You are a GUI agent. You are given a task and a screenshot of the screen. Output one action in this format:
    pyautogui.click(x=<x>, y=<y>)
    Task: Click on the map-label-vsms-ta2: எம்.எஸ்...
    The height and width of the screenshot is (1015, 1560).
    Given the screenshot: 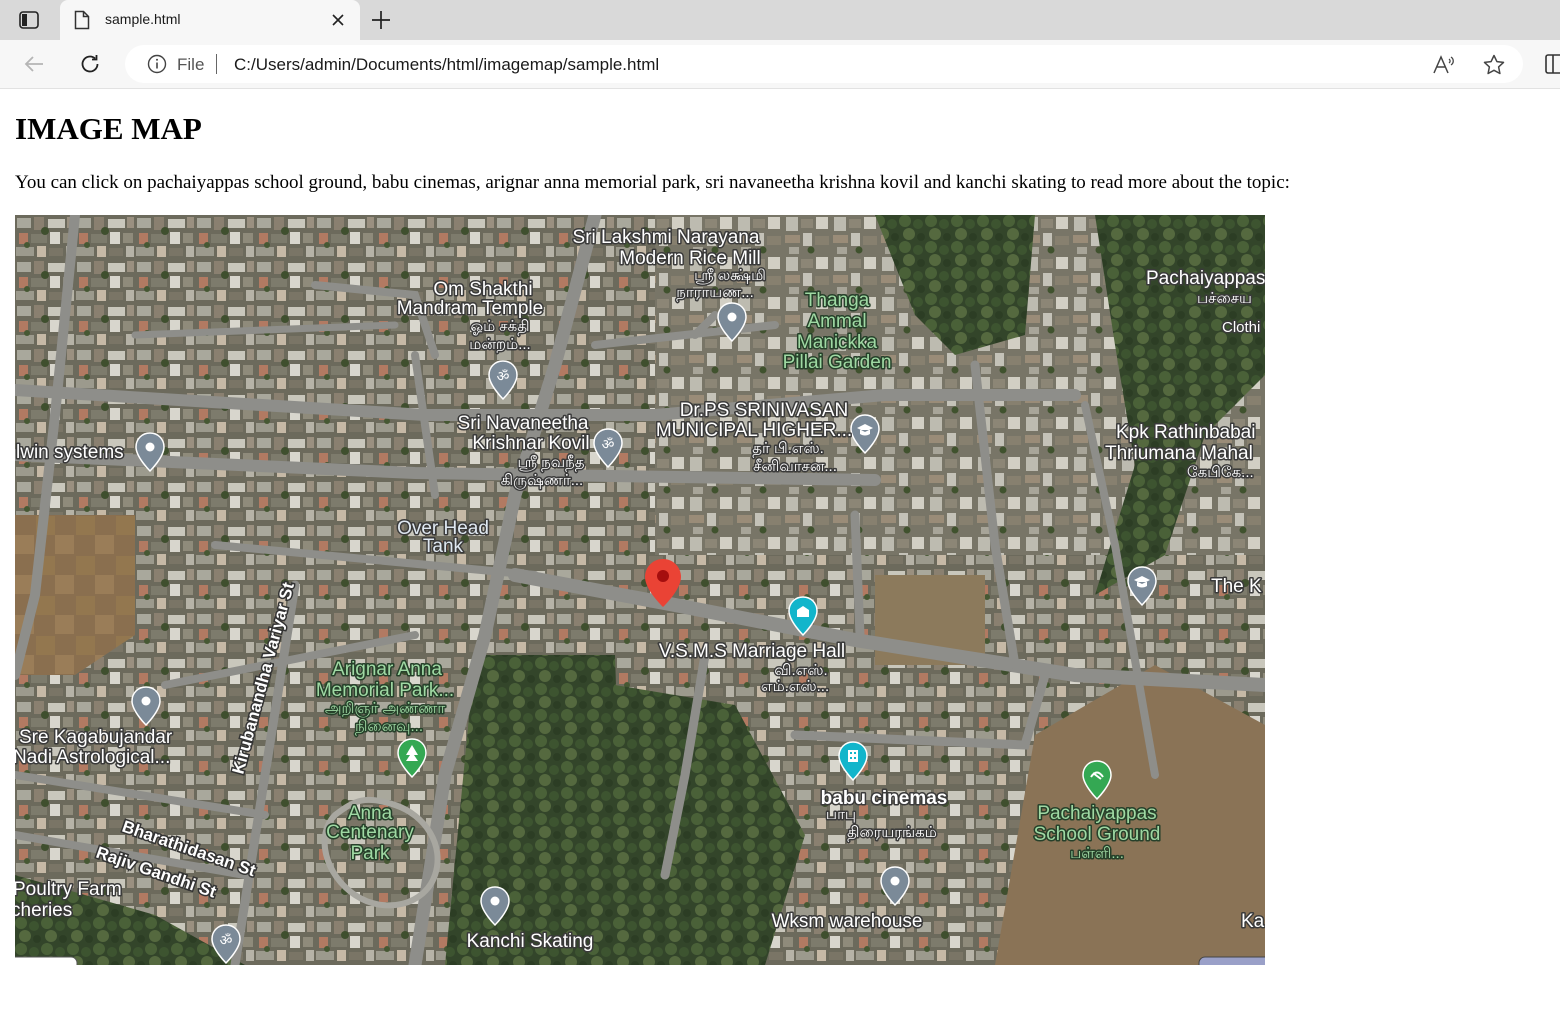 What is the action you would take?
    pyautogui.click(x=795, y=686)
    